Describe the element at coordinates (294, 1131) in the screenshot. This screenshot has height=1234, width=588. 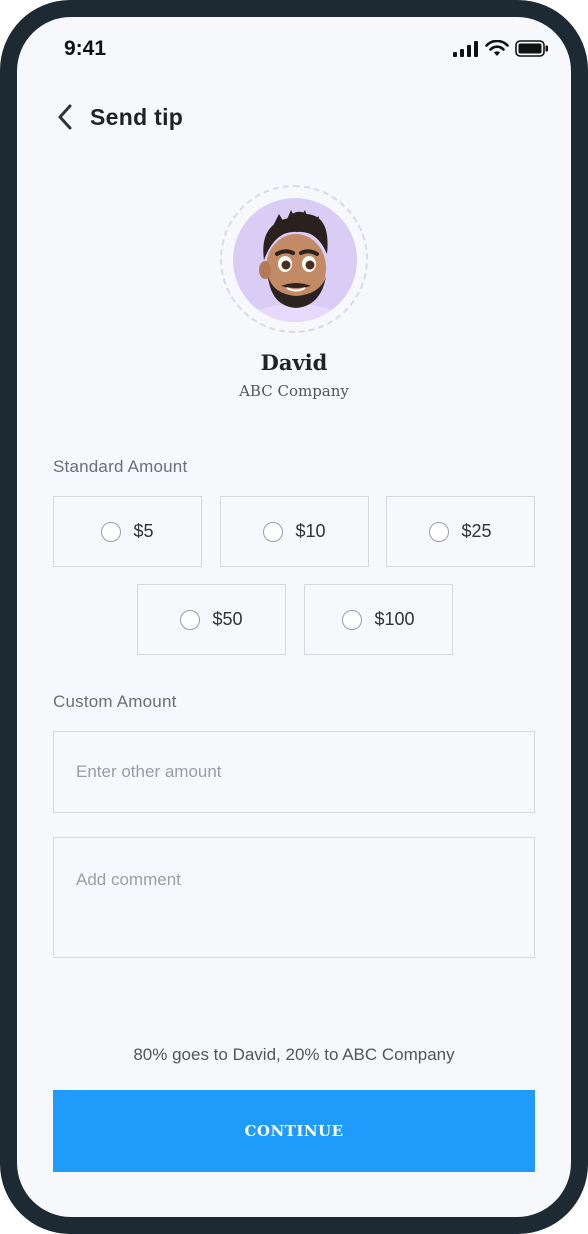
I see `continue-button: CONTINUE` at that location.